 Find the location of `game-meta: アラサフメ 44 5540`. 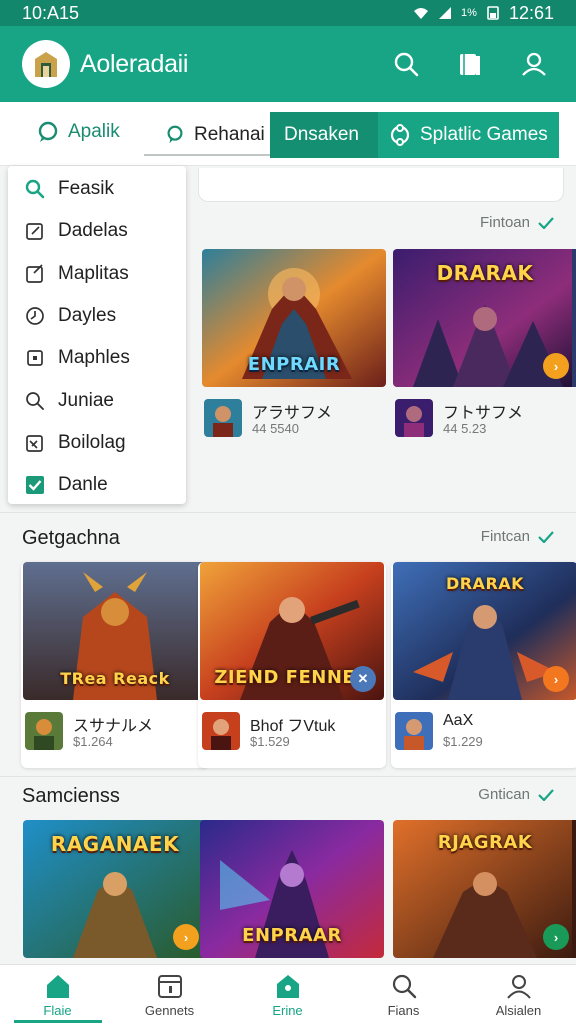

game-meta: アラサフメ 44 5540 is located at coordinates (294, 420).